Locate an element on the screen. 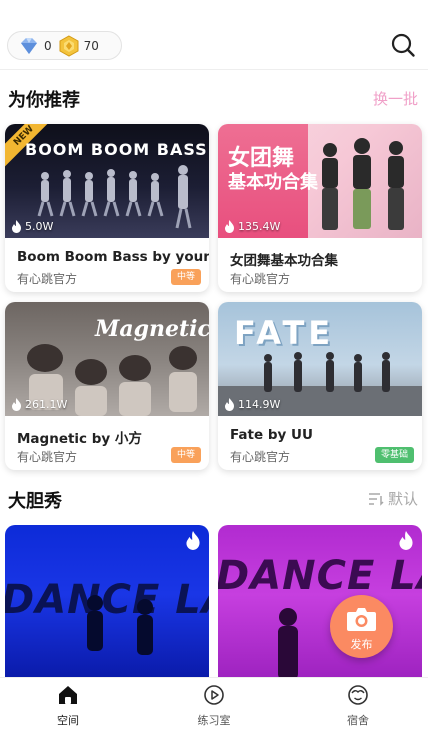 The height and width of the screenshot is (731, 428). thumbnail-subtitle: 基本功合集 is located at coordinates (273, 182).